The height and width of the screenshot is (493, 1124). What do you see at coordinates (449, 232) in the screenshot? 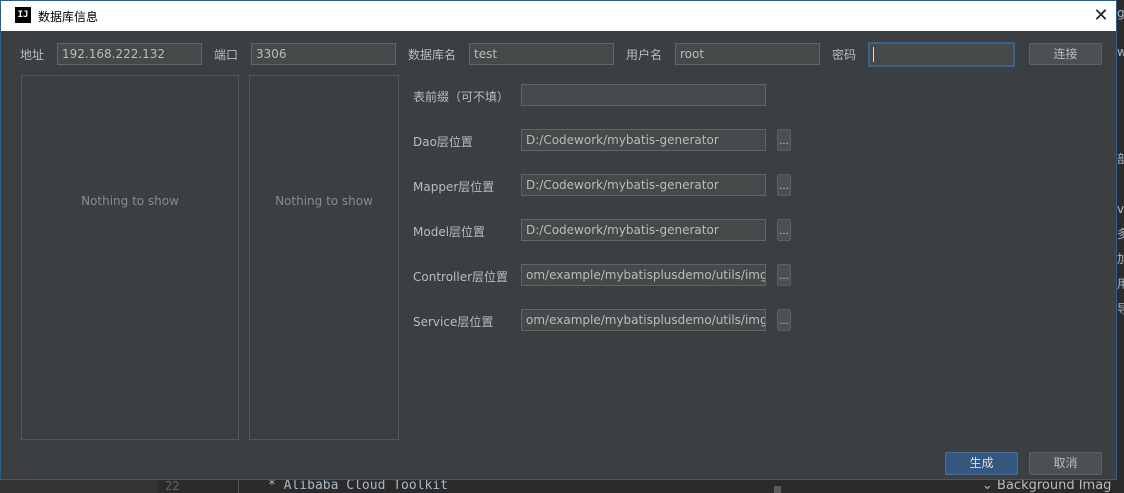
I see `model-label: Model层位置` at bounding box center [449, 232].